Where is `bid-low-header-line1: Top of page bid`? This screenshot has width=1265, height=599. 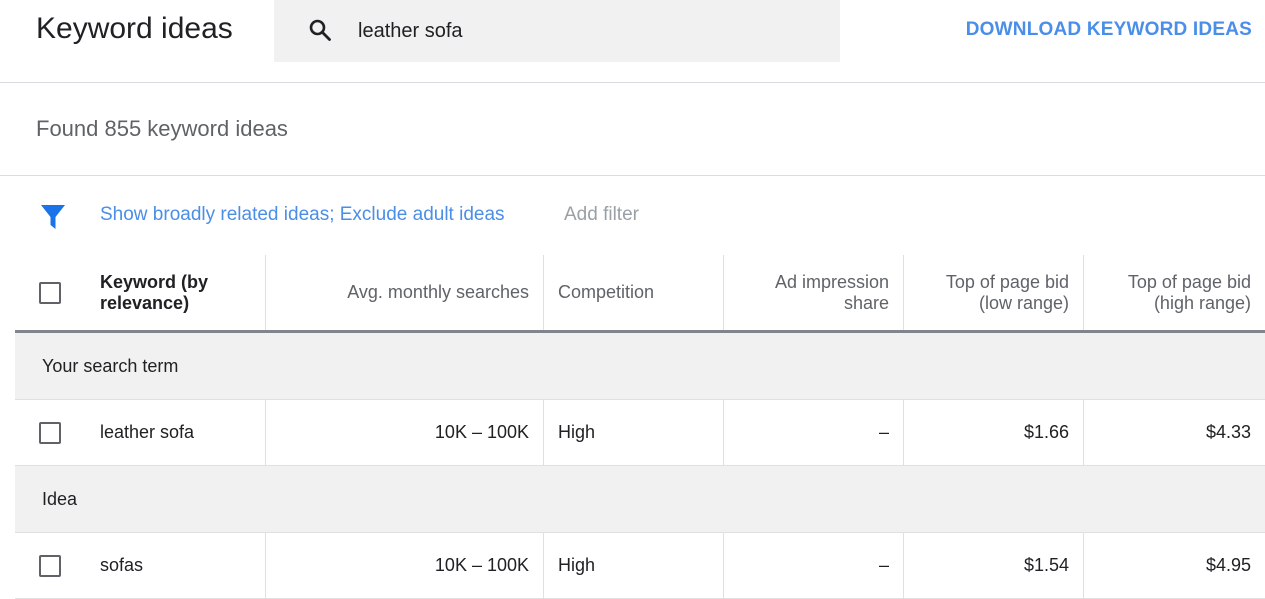
bid-low-header-line1: Top of page bid is located at coordinates (1007, 281).